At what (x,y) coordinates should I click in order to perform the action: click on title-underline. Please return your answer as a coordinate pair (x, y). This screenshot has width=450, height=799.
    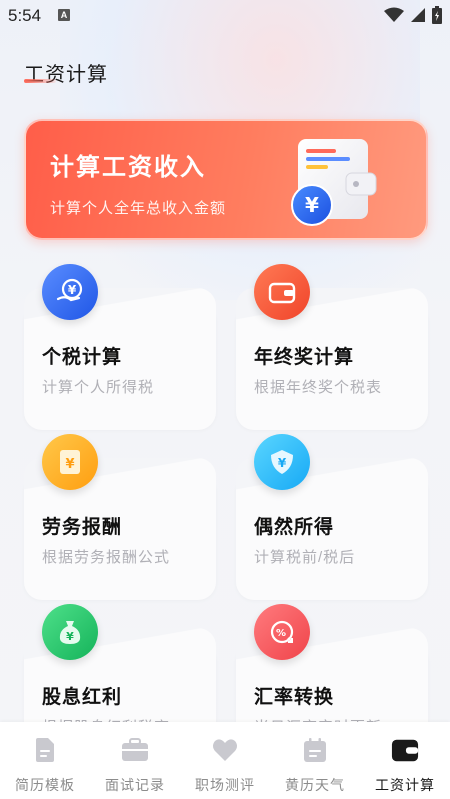
    Looking at the image, I should click on (40, 81).